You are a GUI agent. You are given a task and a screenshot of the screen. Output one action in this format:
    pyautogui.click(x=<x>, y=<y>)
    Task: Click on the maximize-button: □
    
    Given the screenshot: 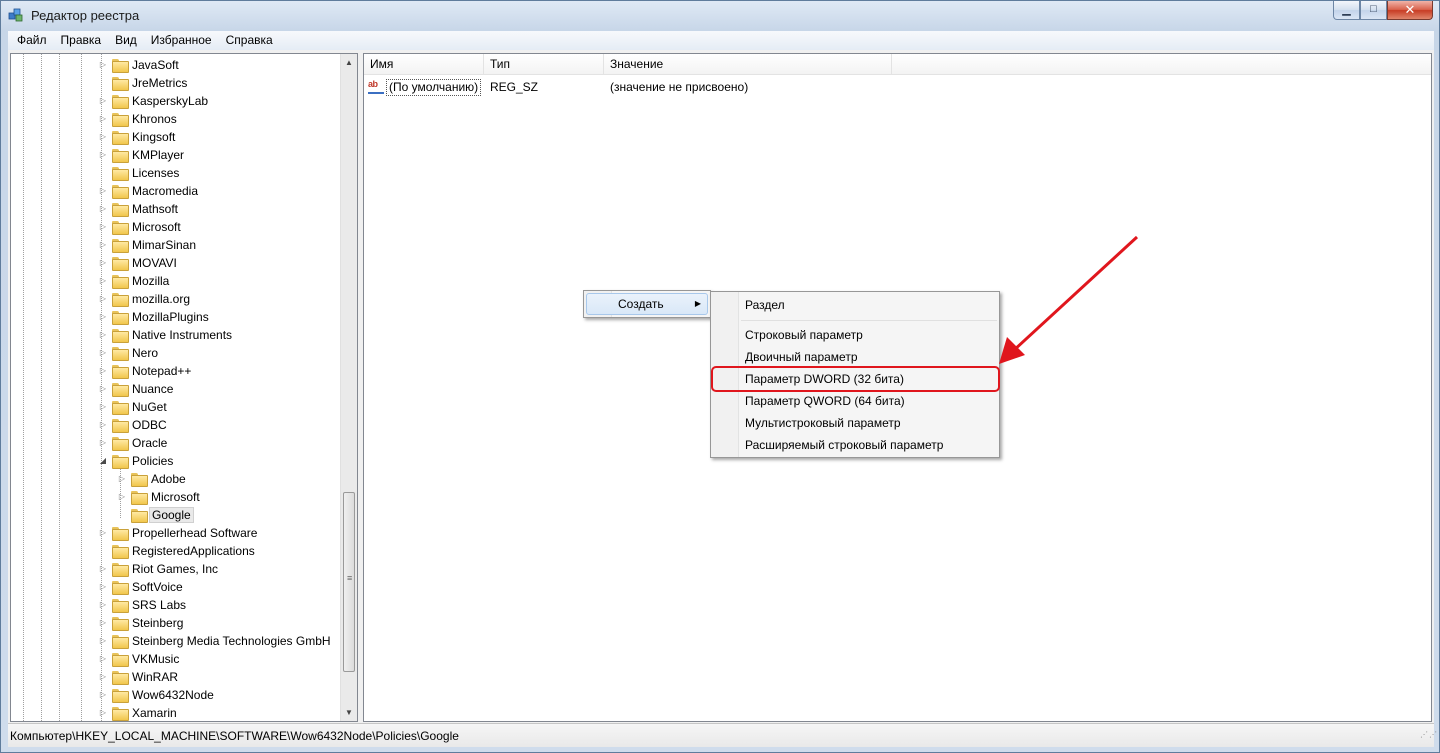 What is the action you would take?
    pyautogui.click(x=1373, y=10)
    